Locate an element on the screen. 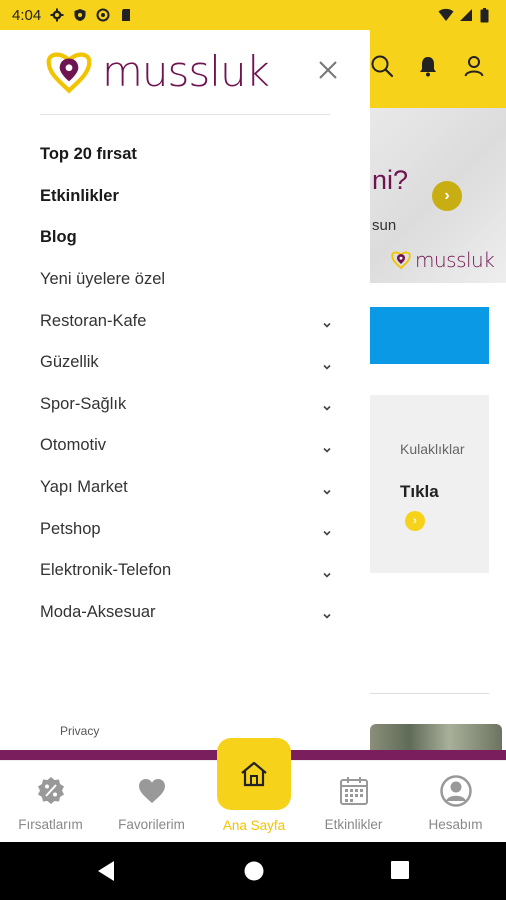 The image size is (506, 900). status-left: 4:04 is located at coordinates (72, 15).